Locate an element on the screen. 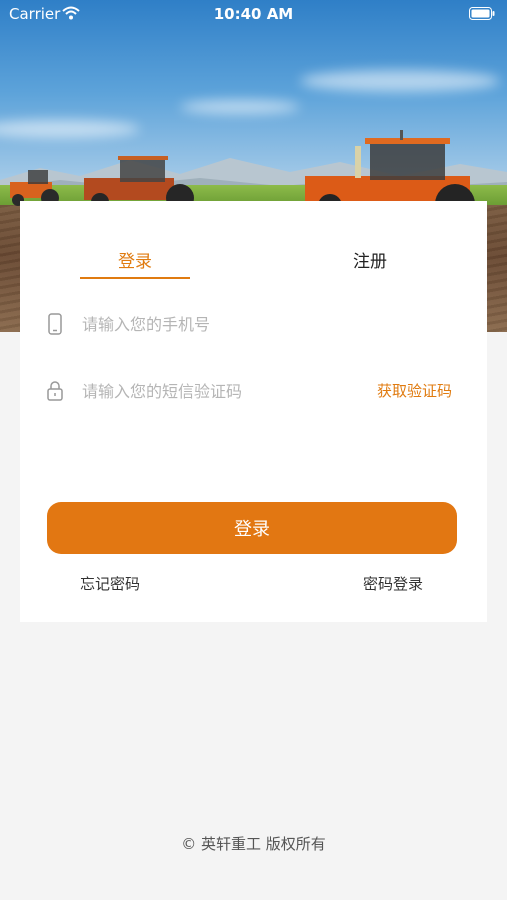 This screenshot has width=507, height=900. phone-icon is located at coordinates (55, 324).